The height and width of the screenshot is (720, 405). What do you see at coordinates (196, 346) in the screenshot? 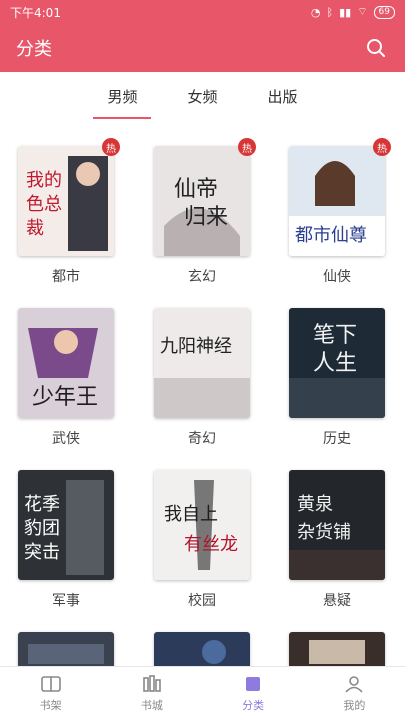
I see `svg-text: 九阳神经` at bounding box center [196, 346].